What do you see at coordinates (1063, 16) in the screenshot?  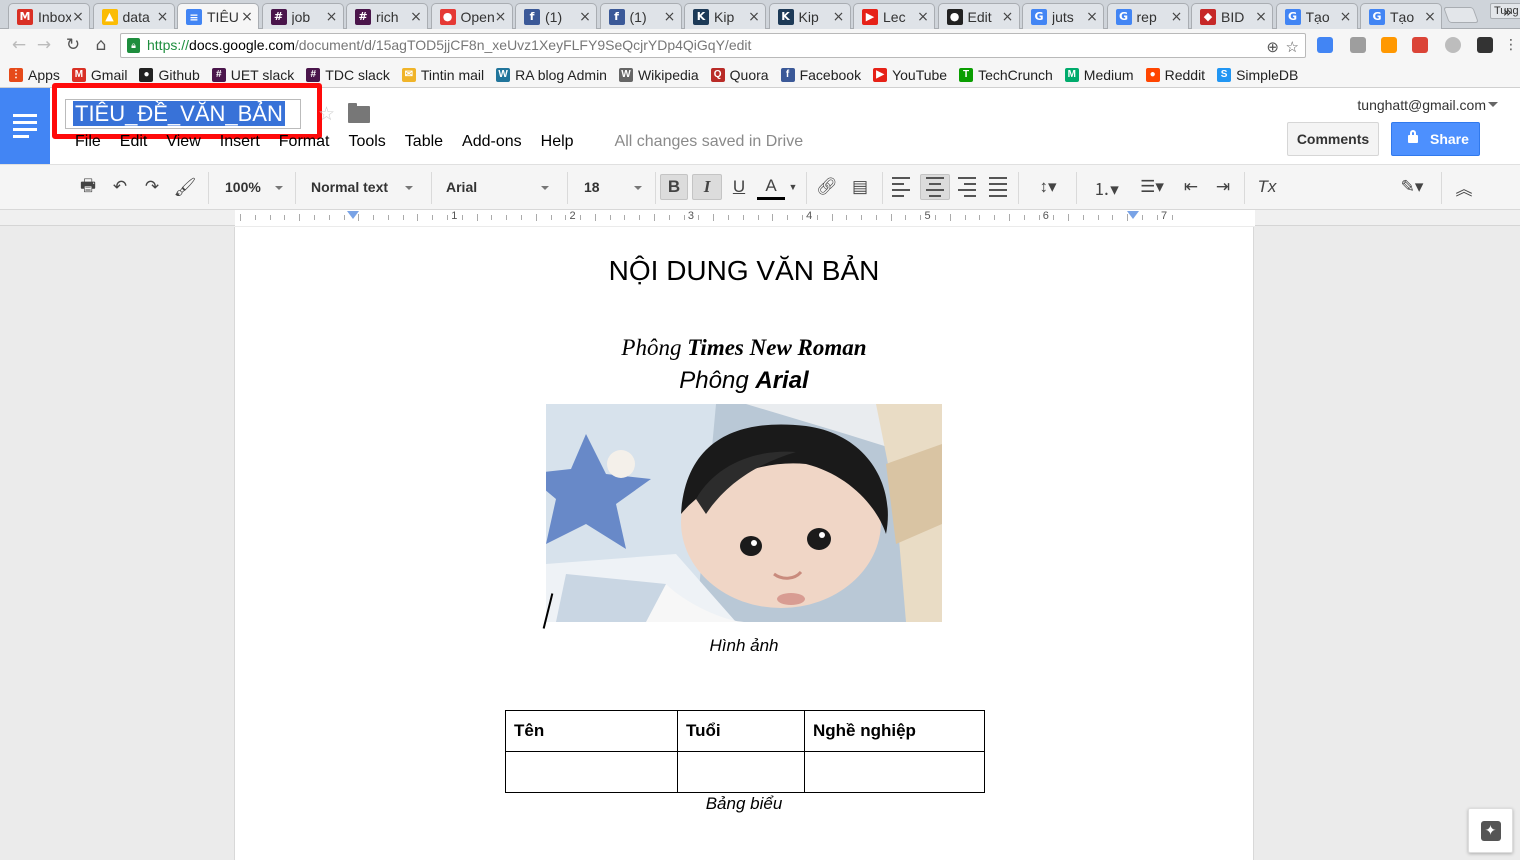 I see `browser-tab: Gjuts ×` at bounding box center [1063, 16].